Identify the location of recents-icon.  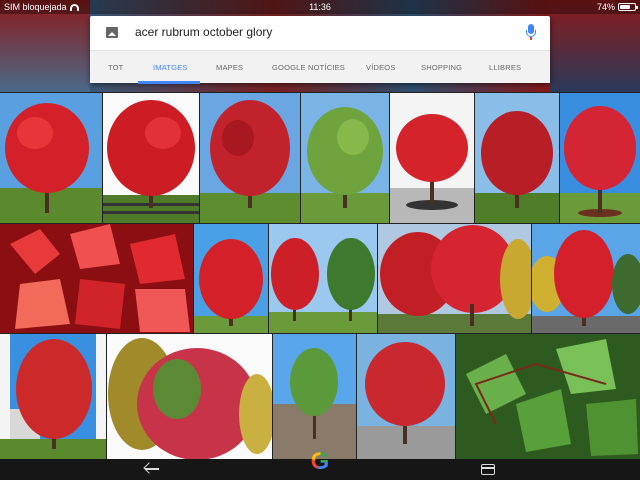
(488, 469).